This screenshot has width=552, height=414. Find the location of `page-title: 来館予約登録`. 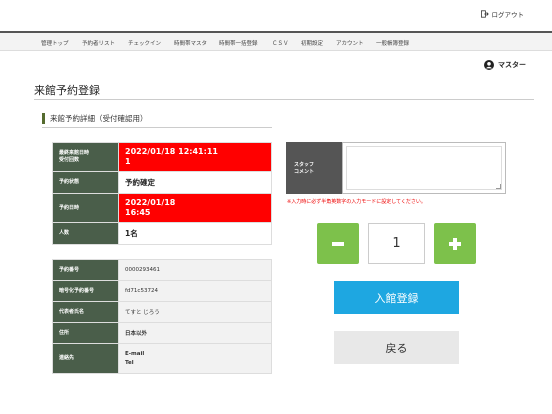

page-title: 来館予約登録 is located at coordinates (67, 90).